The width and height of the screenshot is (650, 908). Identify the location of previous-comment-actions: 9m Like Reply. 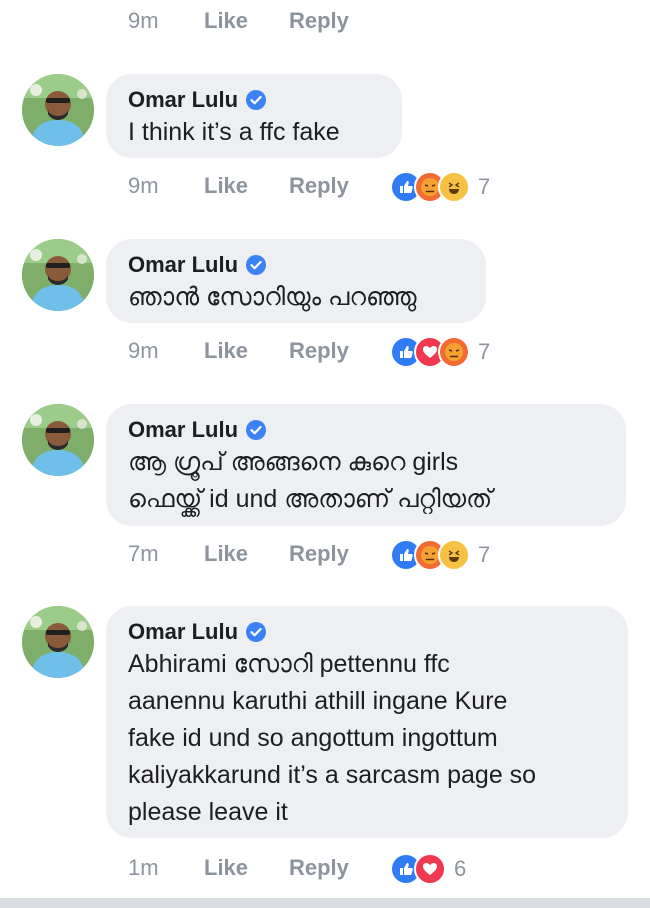
(325, 22).